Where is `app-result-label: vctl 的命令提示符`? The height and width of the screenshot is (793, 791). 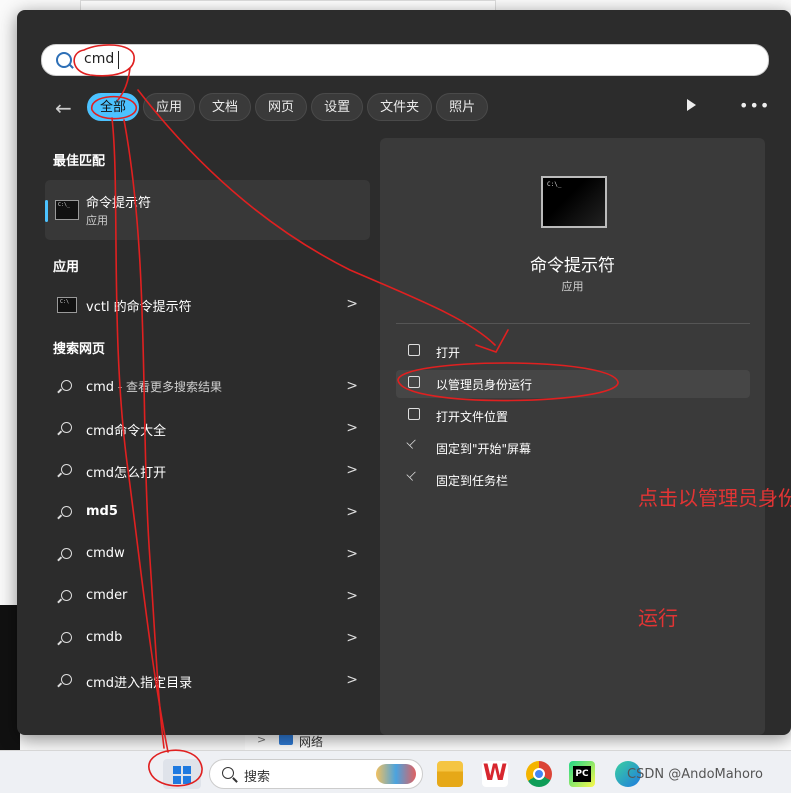
app-result-label: vctl 的命令提示符 is located at coordinates (139, 307).